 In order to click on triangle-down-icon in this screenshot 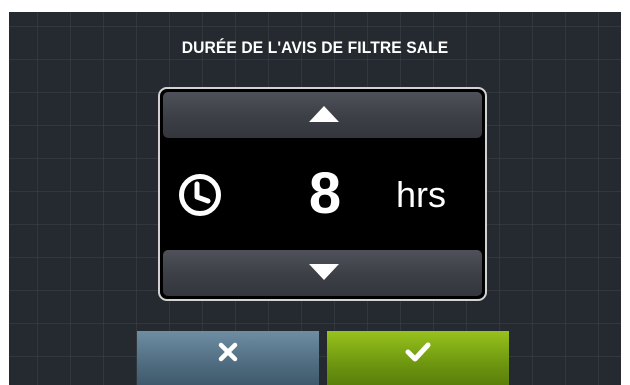, I will do `click(324, 272)`.